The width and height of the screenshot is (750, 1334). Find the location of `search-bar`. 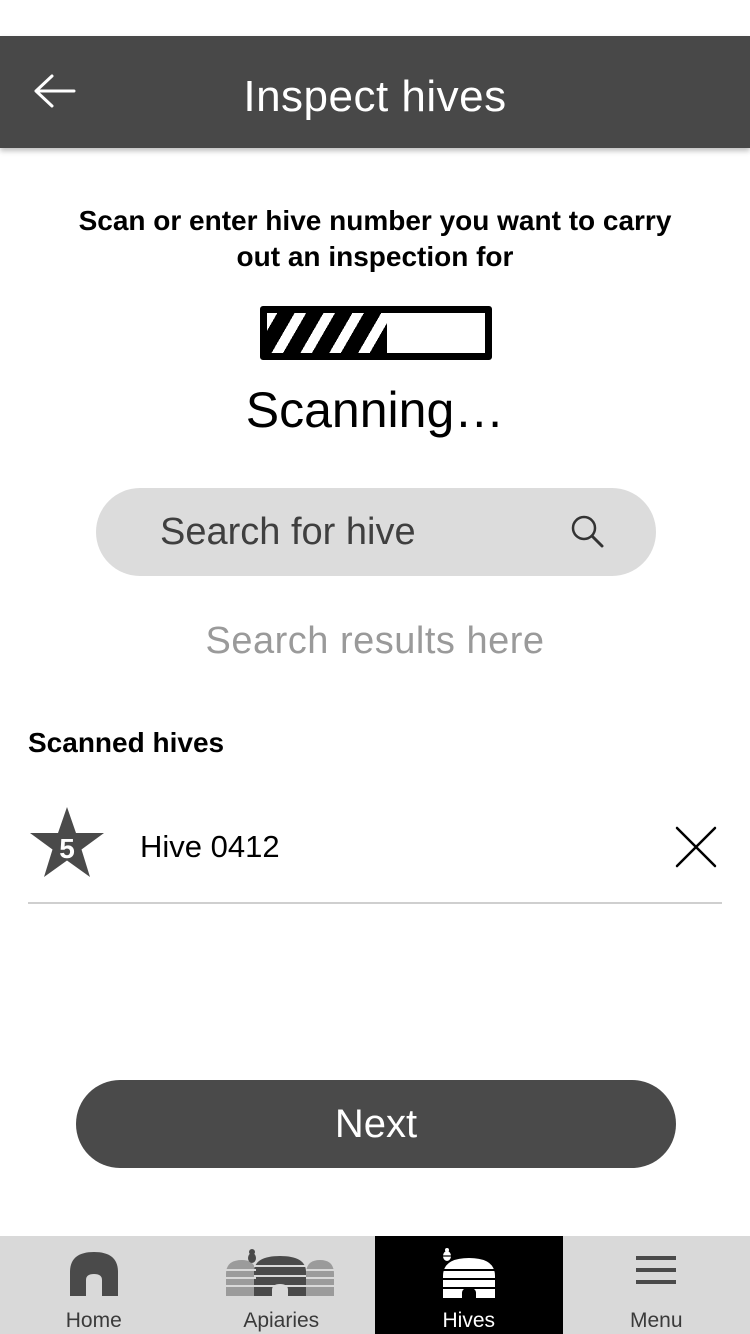

search-bar is located at coordinates (376, 532).